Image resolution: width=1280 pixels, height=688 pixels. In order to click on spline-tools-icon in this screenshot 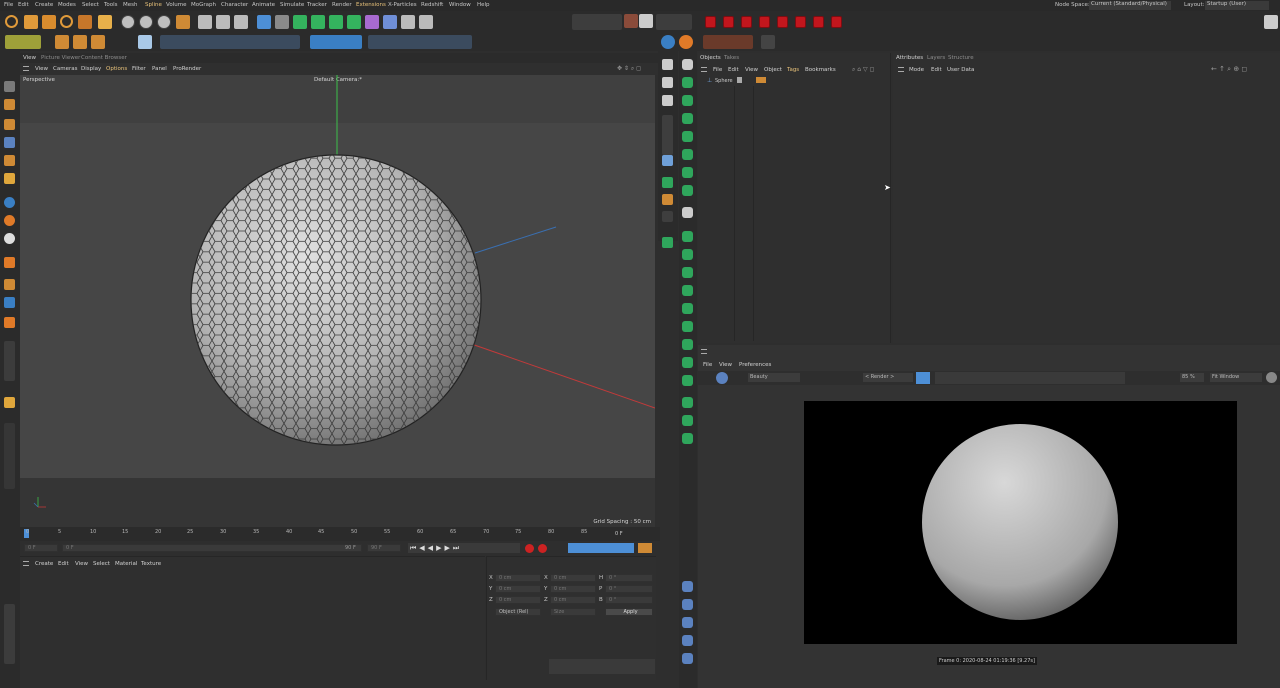, I will do `click(420, 42)`.